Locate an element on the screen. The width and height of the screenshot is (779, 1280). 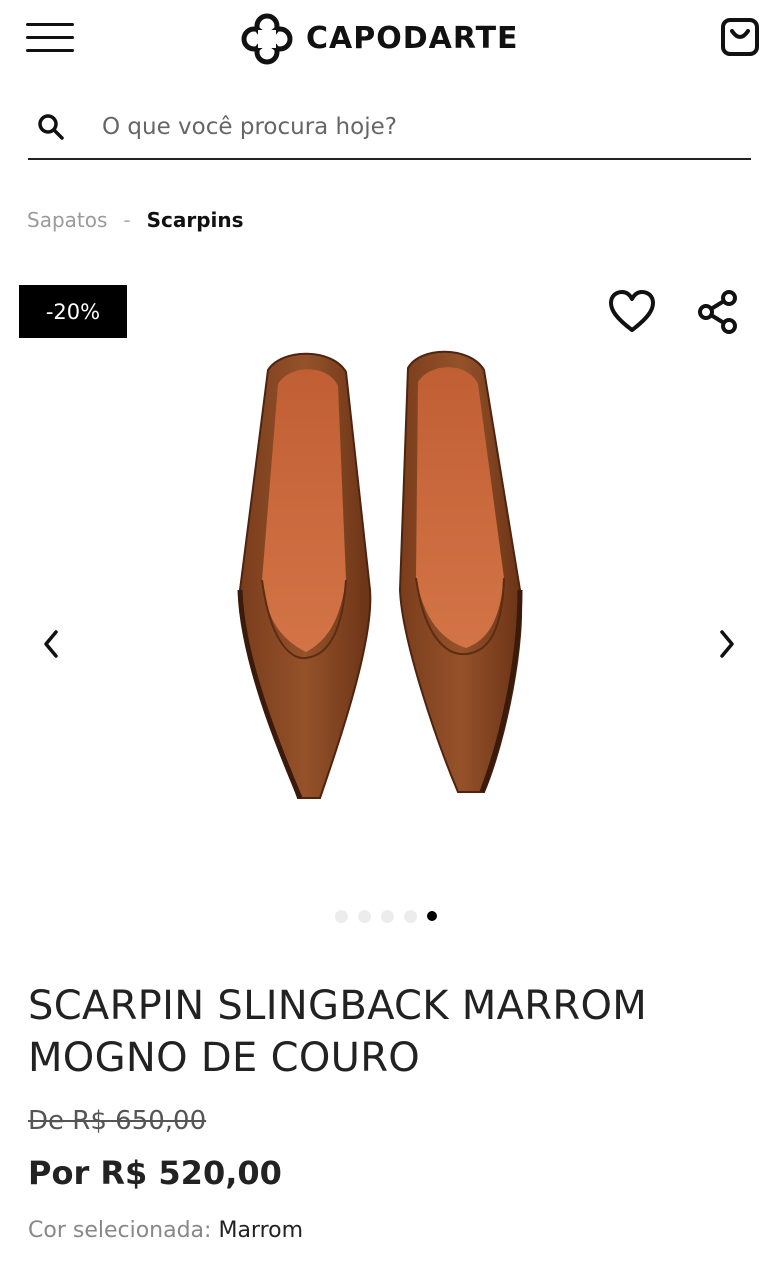
selected-color-value: Marrom is located at coordinates (261, 1230).